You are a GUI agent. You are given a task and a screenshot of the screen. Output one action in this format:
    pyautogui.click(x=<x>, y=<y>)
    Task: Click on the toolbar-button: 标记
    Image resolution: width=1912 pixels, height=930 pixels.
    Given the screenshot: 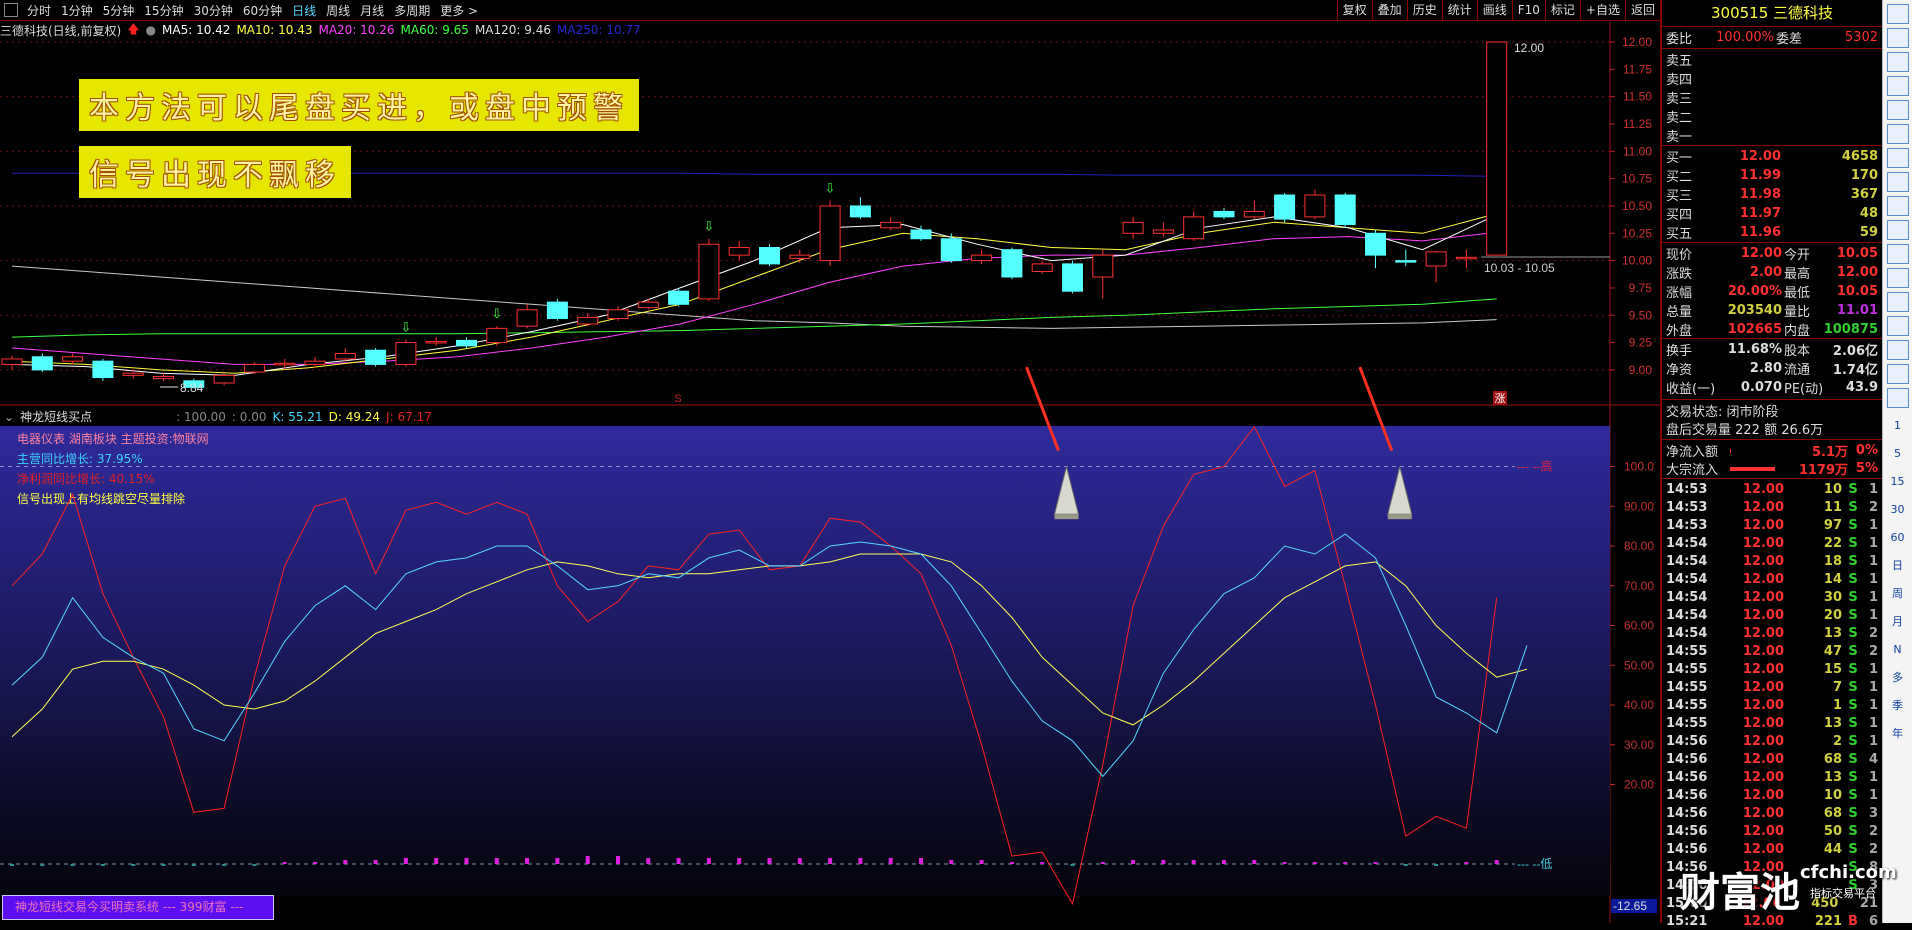 What is the action you would take?
    pyautogui.click(x=1562, y=10)
    